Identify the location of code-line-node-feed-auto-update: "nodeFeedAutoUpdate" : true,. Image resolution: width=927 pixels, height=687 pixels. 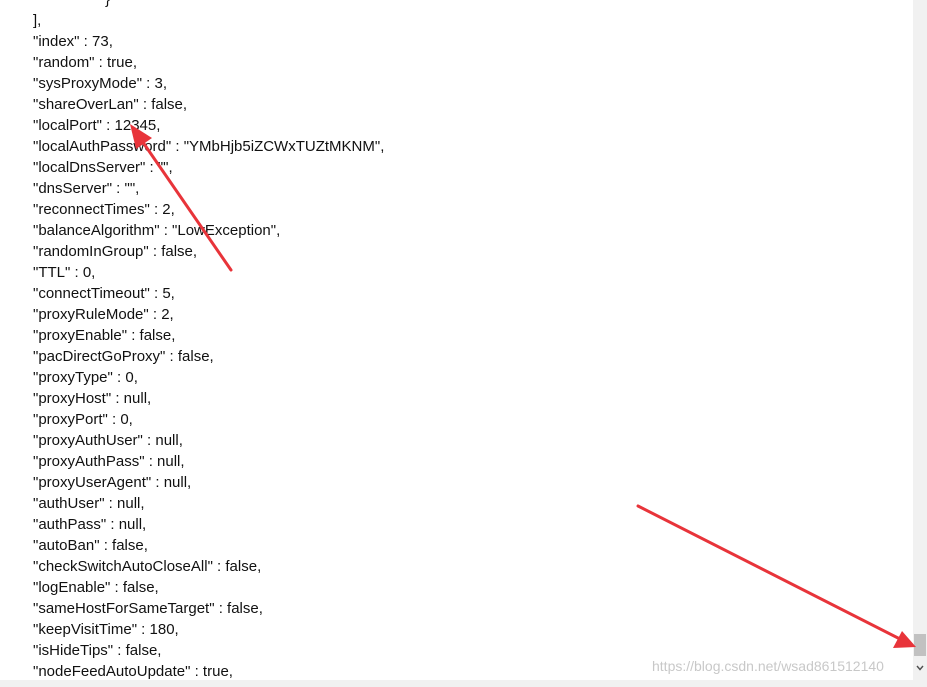
(133, 671).